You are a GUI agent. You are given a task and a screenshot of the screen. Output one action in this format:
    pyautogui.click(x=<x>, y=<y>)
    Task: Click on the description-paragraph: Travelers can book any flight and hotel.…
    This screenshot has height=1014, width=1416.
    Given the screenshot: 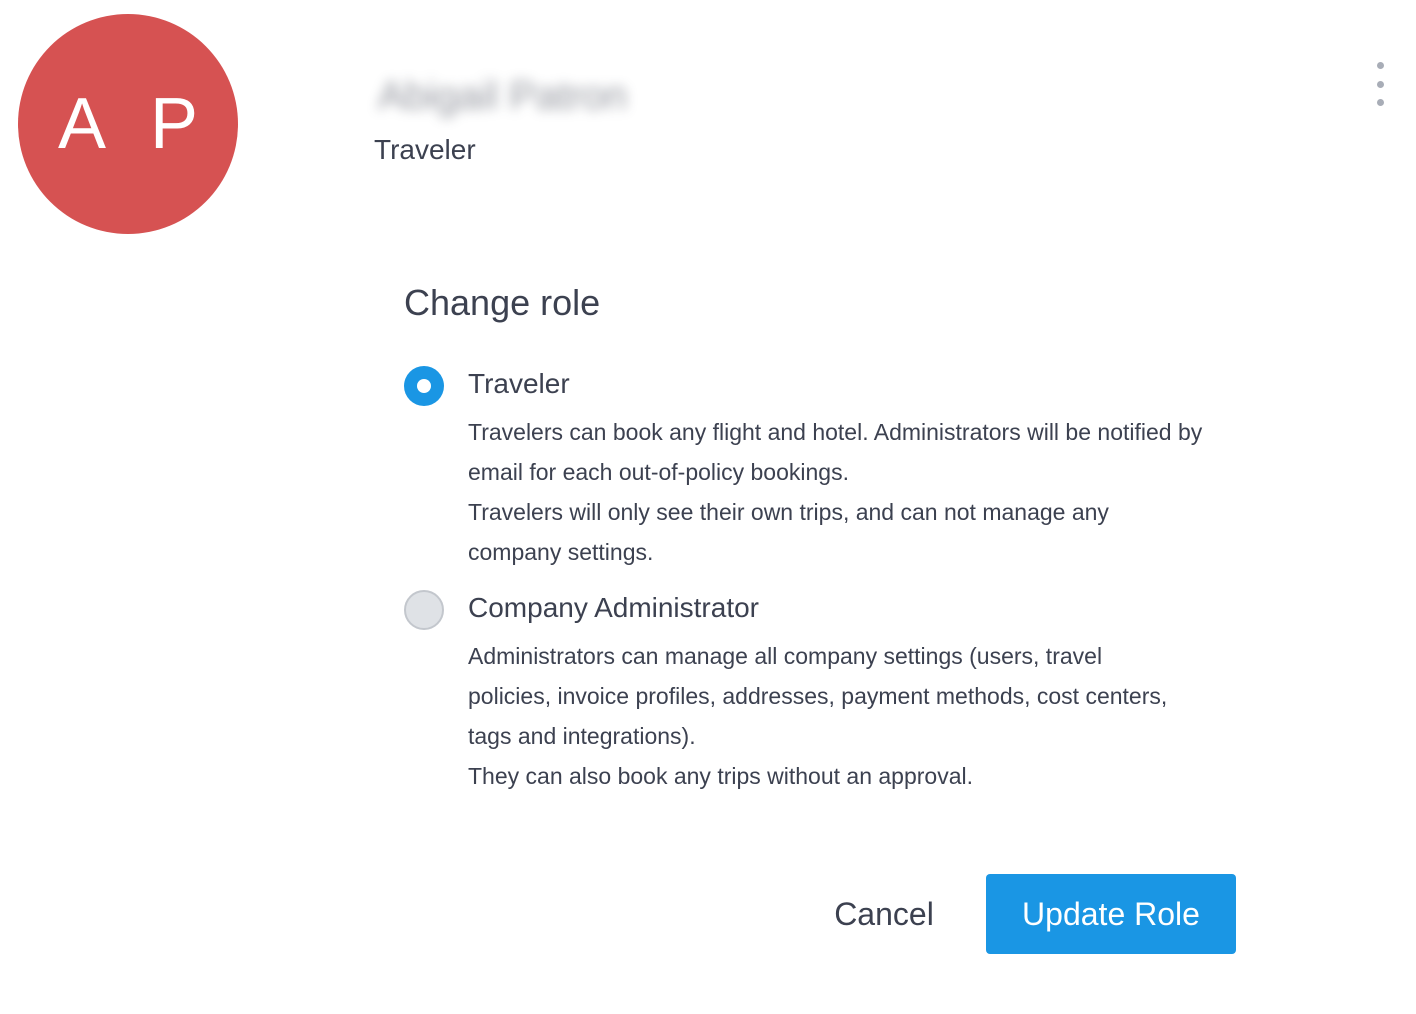 What is the action you would take?
    pyautogui.click(x=835, y=452)
    